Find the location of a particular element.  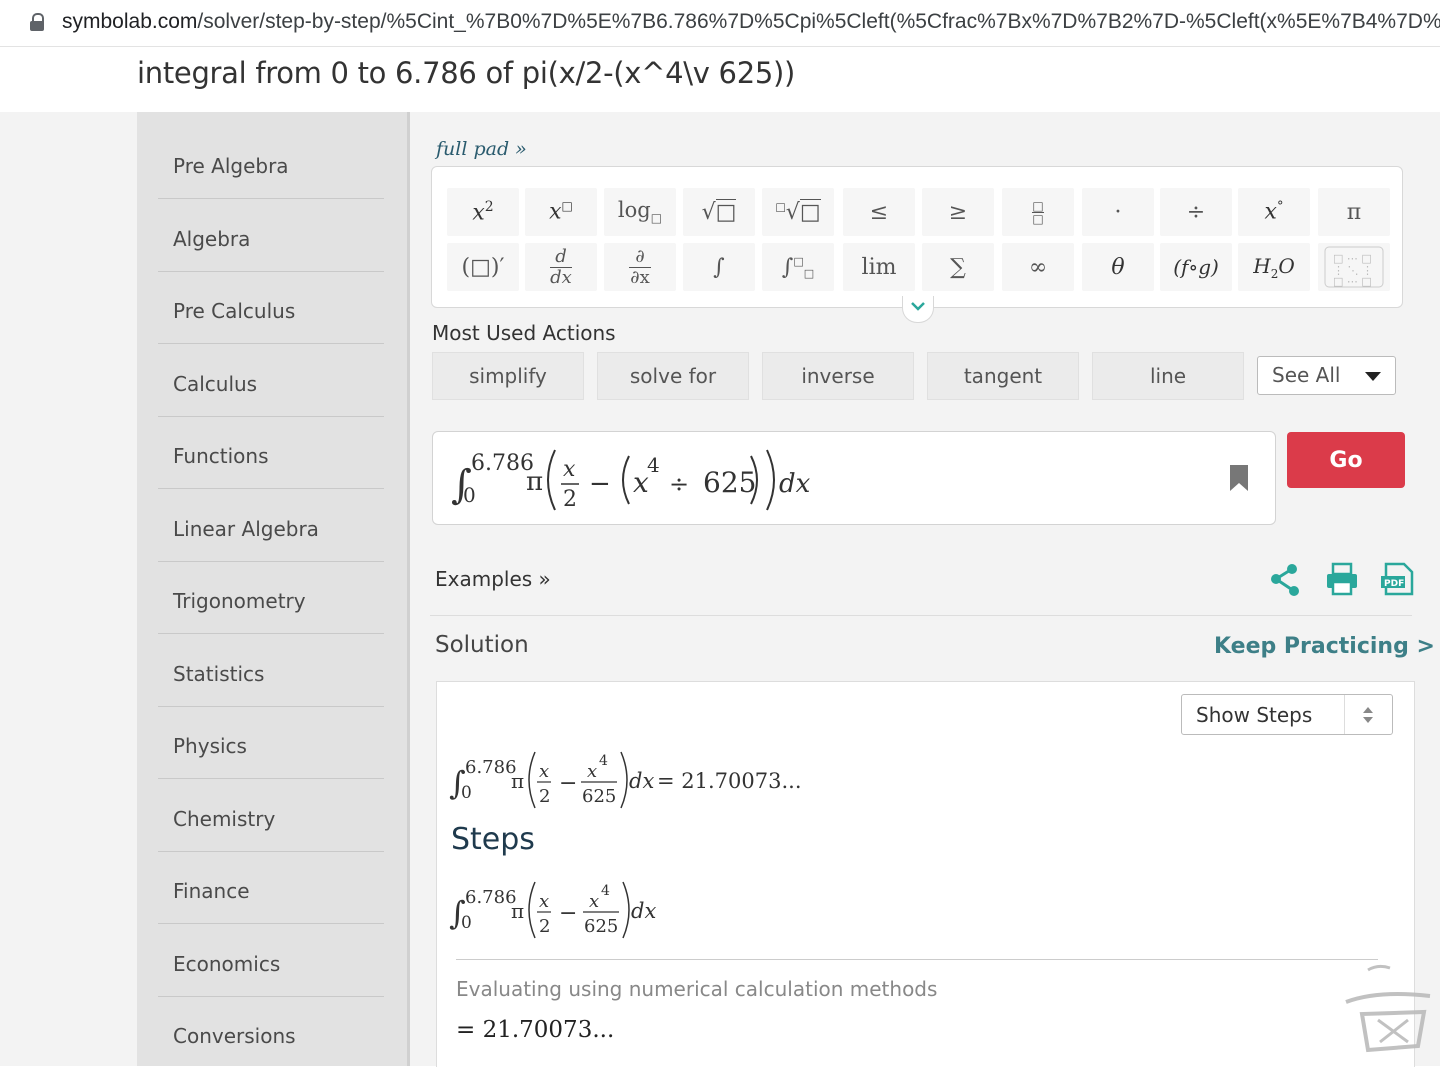

sidebar-item-label: Economics is located at coordinates (227, 964).